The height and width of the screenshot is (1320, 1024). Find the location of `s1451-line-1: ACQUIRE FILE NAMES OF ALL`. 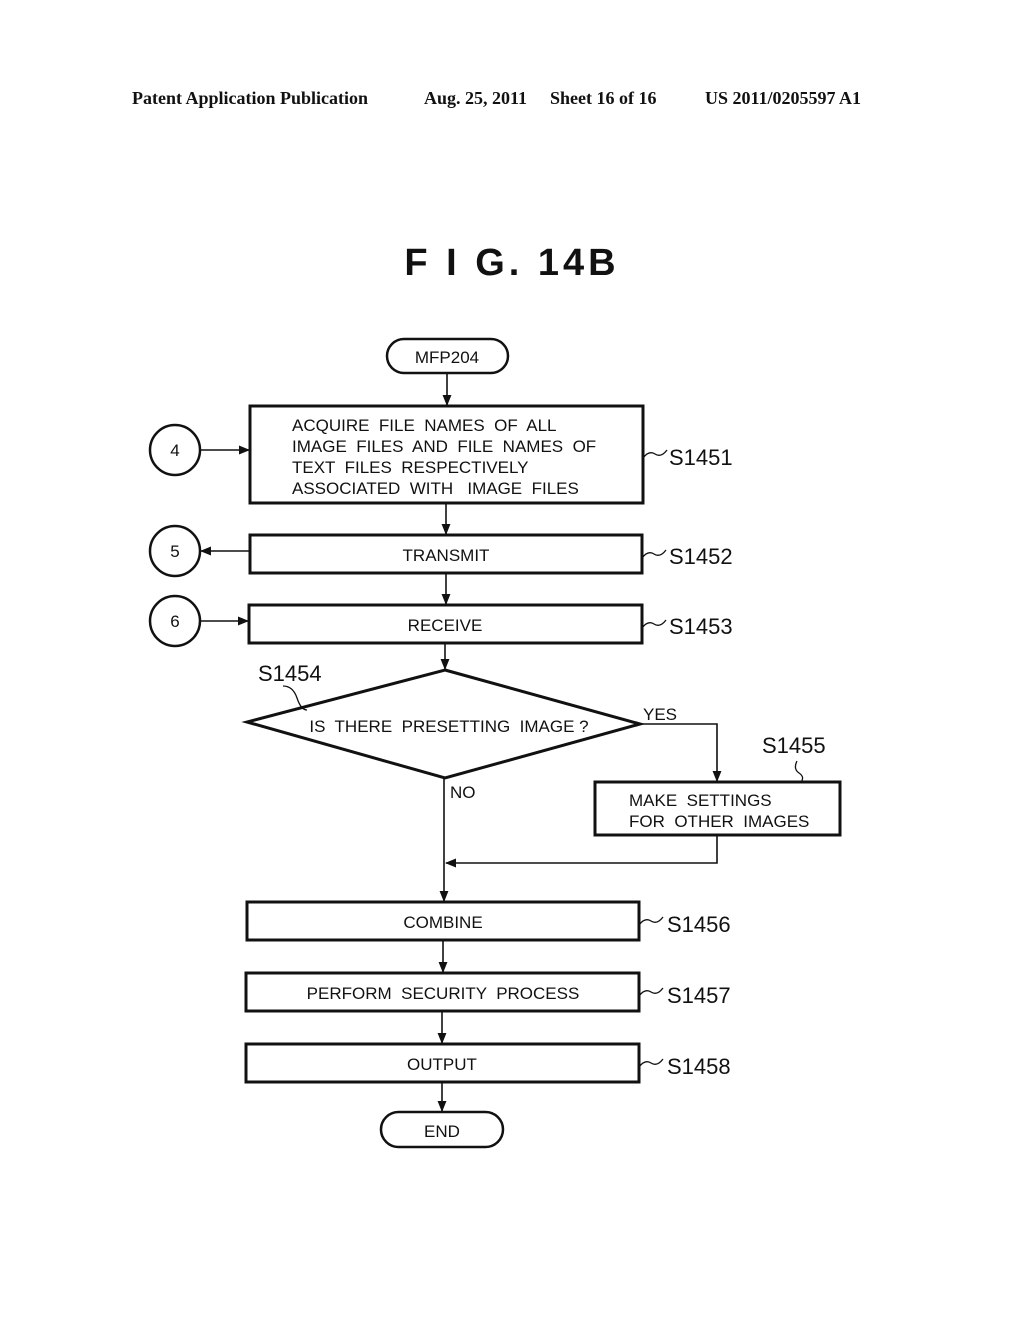

s1451-line-1: ACQUIRE FILE NAMES OF ALL is located at coordinates (424, 425).